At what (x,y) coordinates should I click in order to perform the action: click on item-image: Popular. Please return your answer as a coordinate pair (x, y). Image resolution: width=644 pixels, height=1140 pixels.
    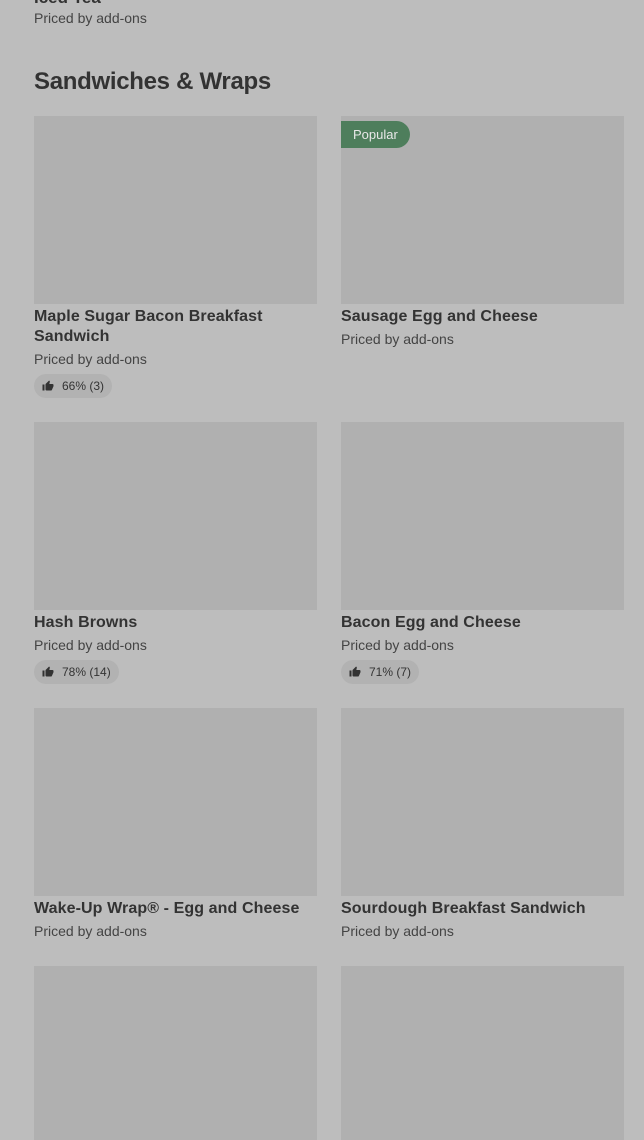
    Looking at the image, I should click on (482, 210).